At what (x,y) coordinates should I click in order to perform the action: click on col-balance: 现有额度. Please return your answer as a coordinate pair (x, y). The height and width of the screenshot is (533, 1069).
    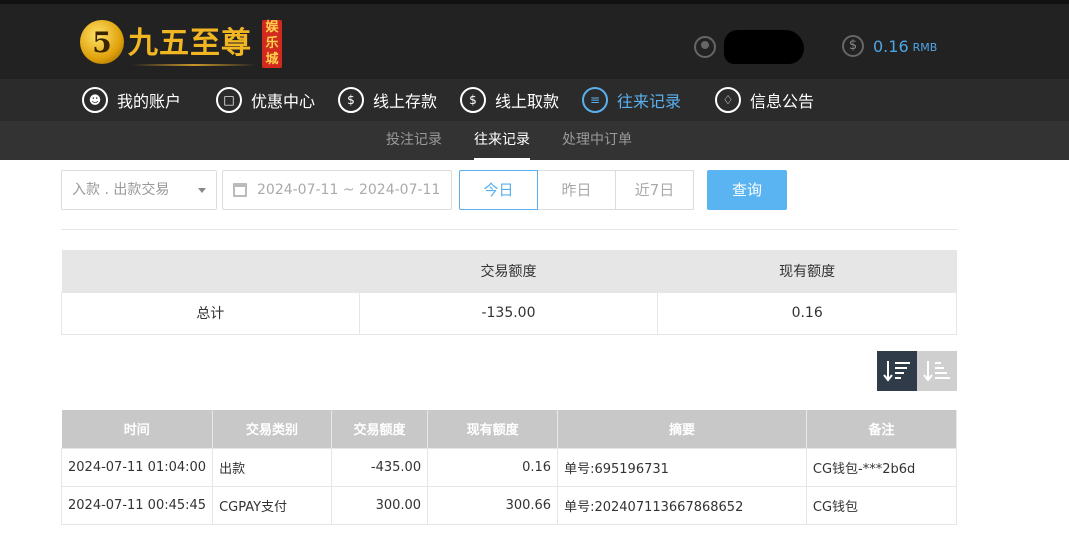
    Looking at the image, I should click on (493, 429).